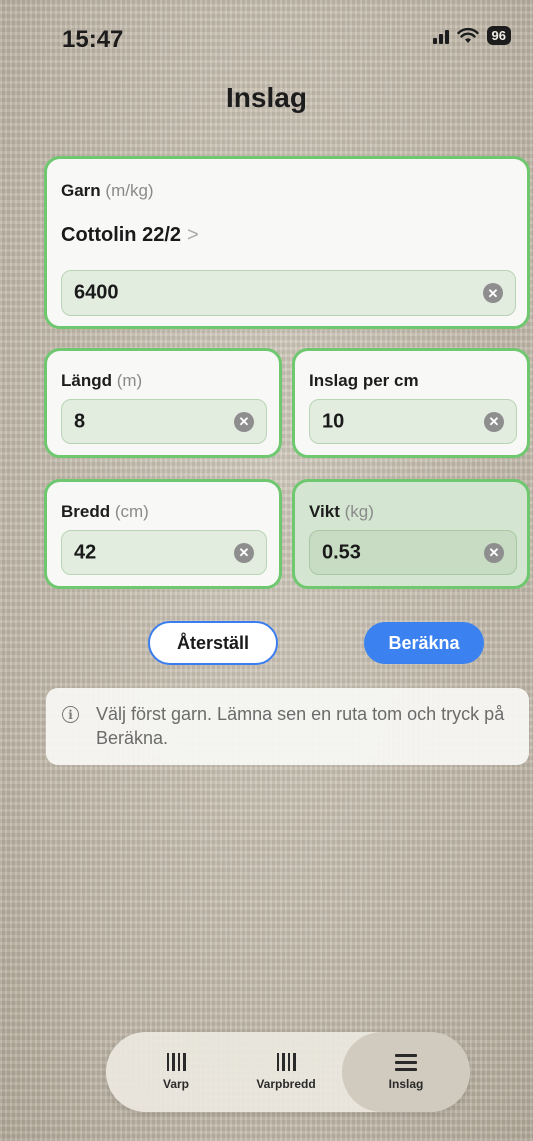 This screenshot has width=533, height=1141. I want to click on calculate-button: Beräkna, so click(424, 643).